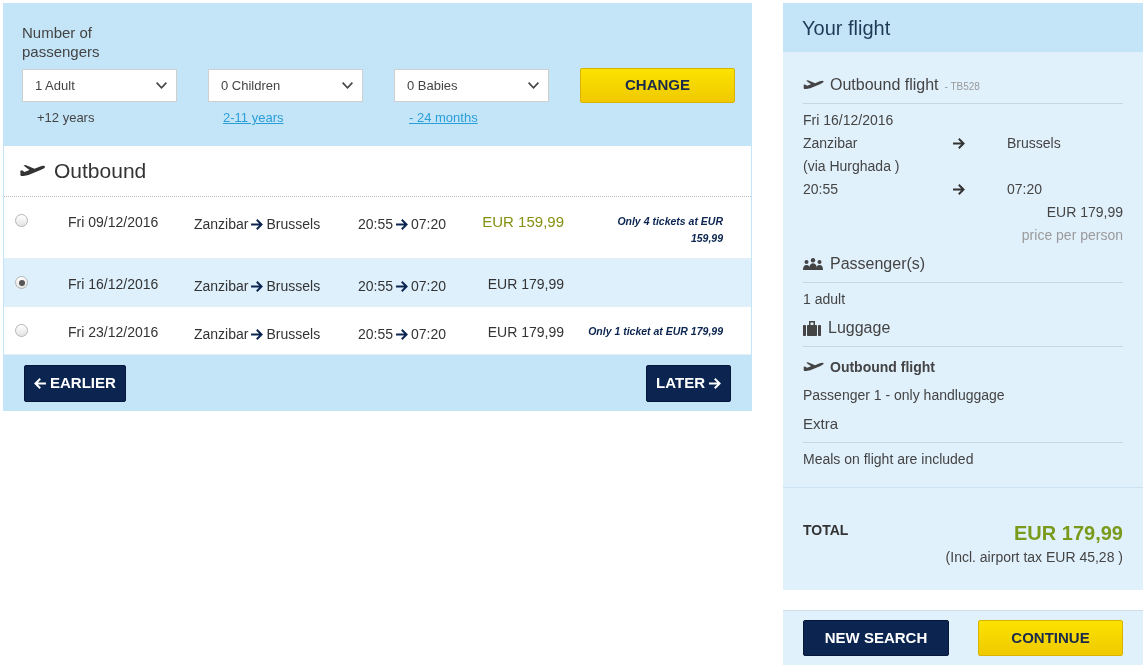  Describe the element at coordinates (851, 166) in the screenshot. I see `via-text: (via Hurghada )` at that location.